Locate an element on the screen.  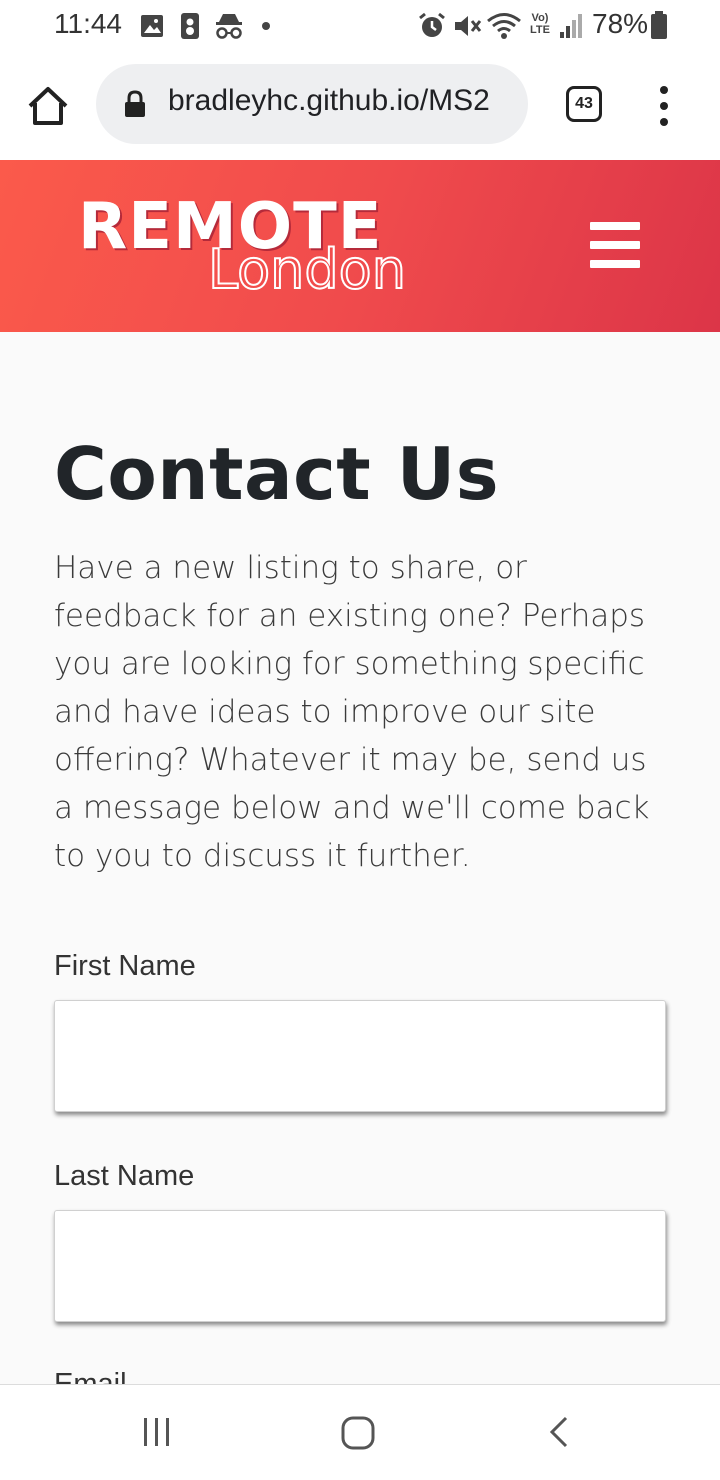
tab-switcher-button: 43 is located at coordinates (584, 104).